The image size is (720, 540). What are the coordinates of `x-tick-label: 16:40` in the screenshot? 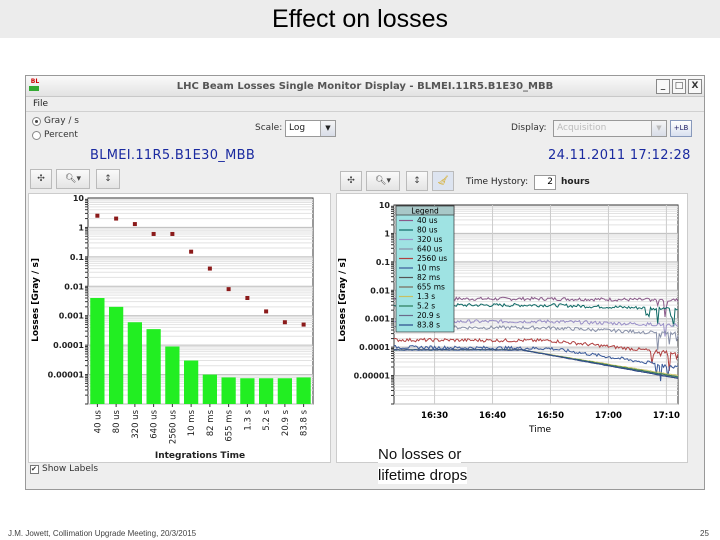 It's located at (492, 416).